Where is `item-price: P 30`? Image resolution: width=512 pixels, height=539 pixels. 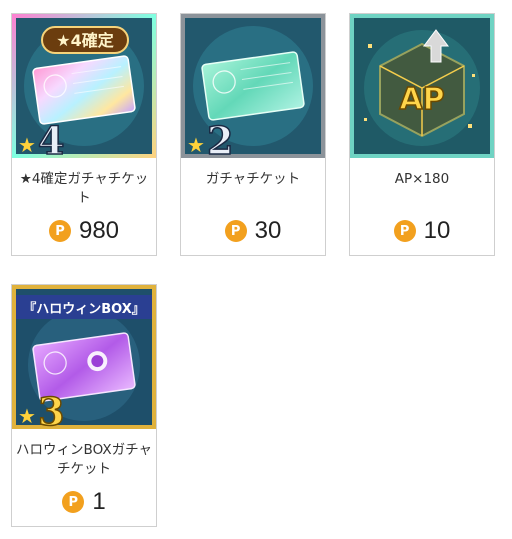 item-price: P 30 is located at coordinates (253, 231).